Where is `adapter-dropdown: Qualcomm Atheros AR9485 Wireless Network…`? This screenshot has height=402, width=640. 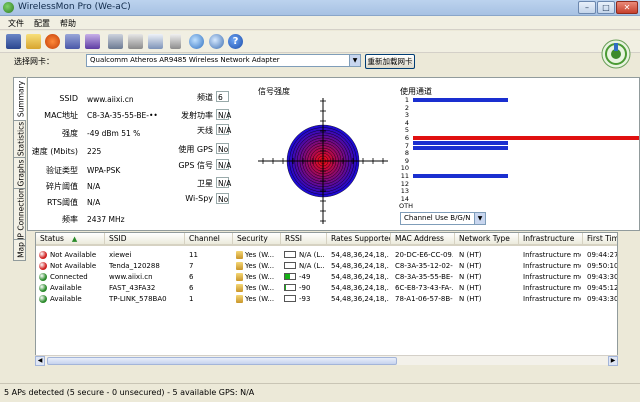 adapter-dropdown: Qualcomm Atheros AR9485 Wireless Network… is located at coordinates (223, 60).